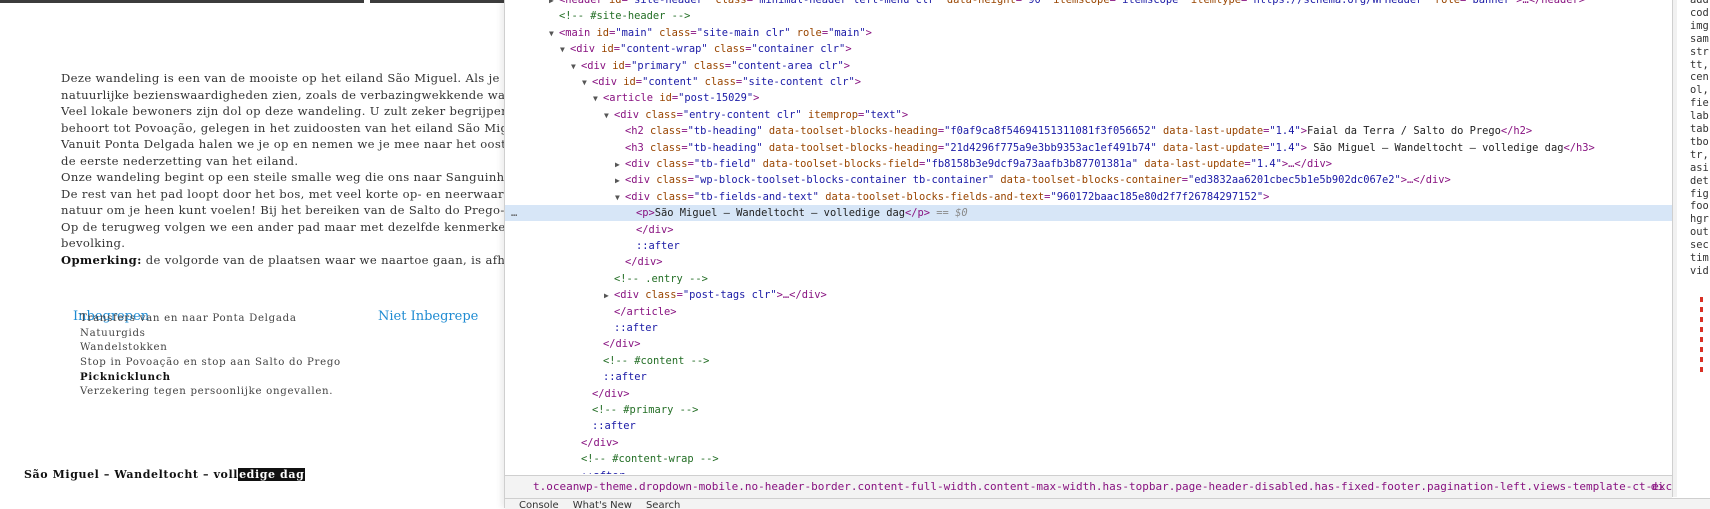  I want to click on style-selector-fragment: out, so click(1699, 232).